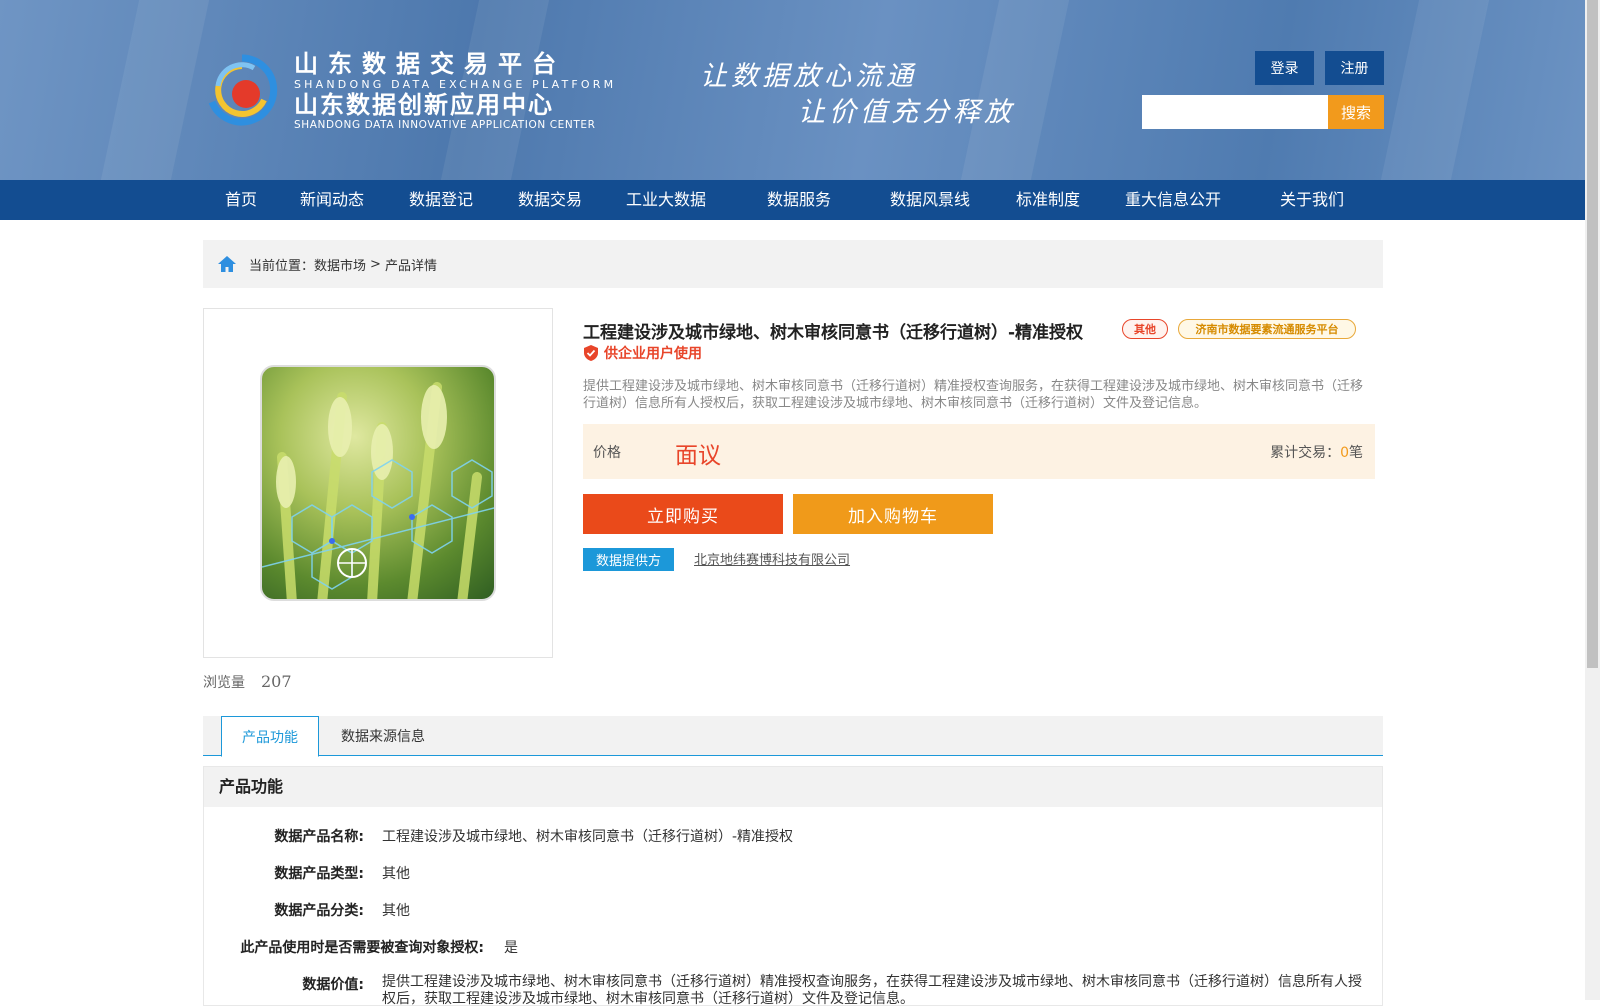 This screenshot has width=1600, height=1008. What do you see at coordinates (430, 64) in the screenshot?
I see `logo-cn-title: 山东数据交易平台` at bounding box center [430, 64].